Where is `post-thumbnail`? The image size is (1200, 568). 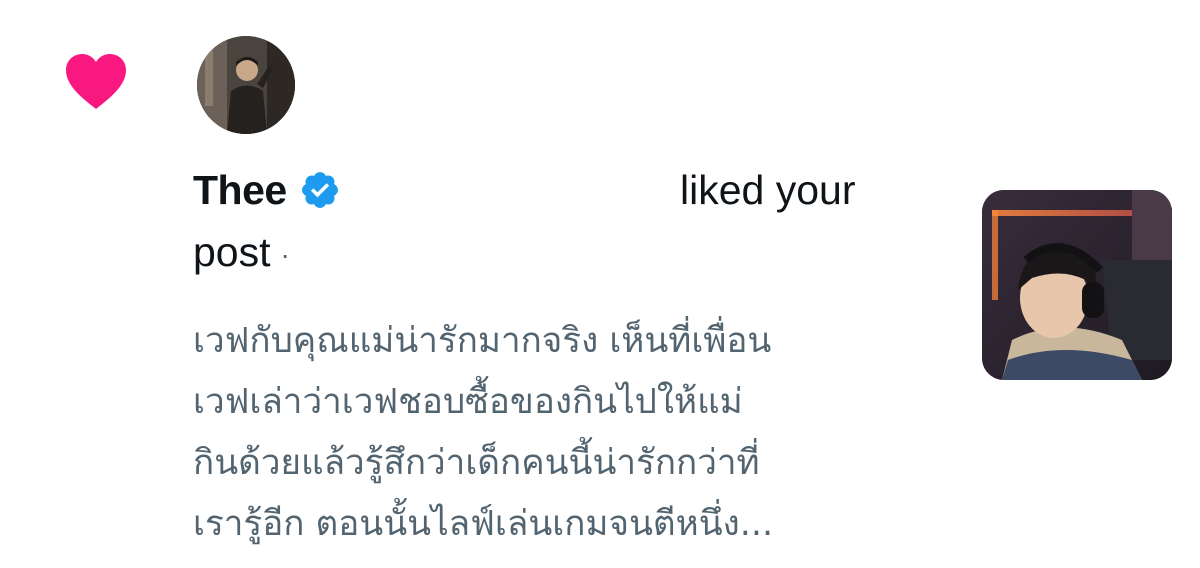
post-thumbnail is located at coordinates (1077, 285).